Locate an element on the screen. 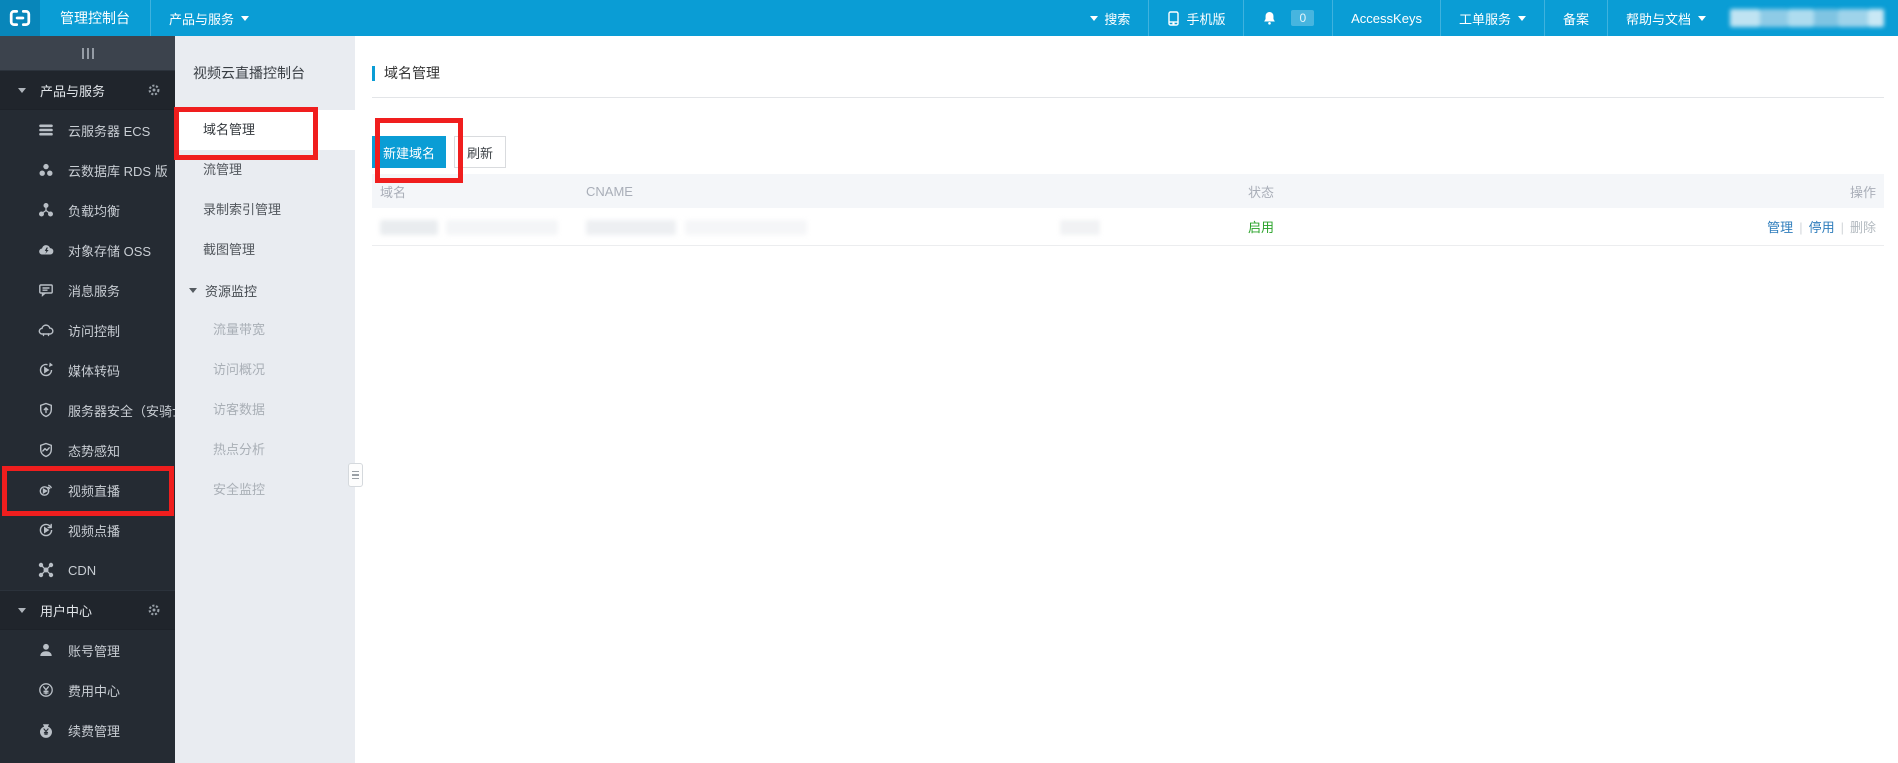  server-icon is located at coordinates (46, 130).